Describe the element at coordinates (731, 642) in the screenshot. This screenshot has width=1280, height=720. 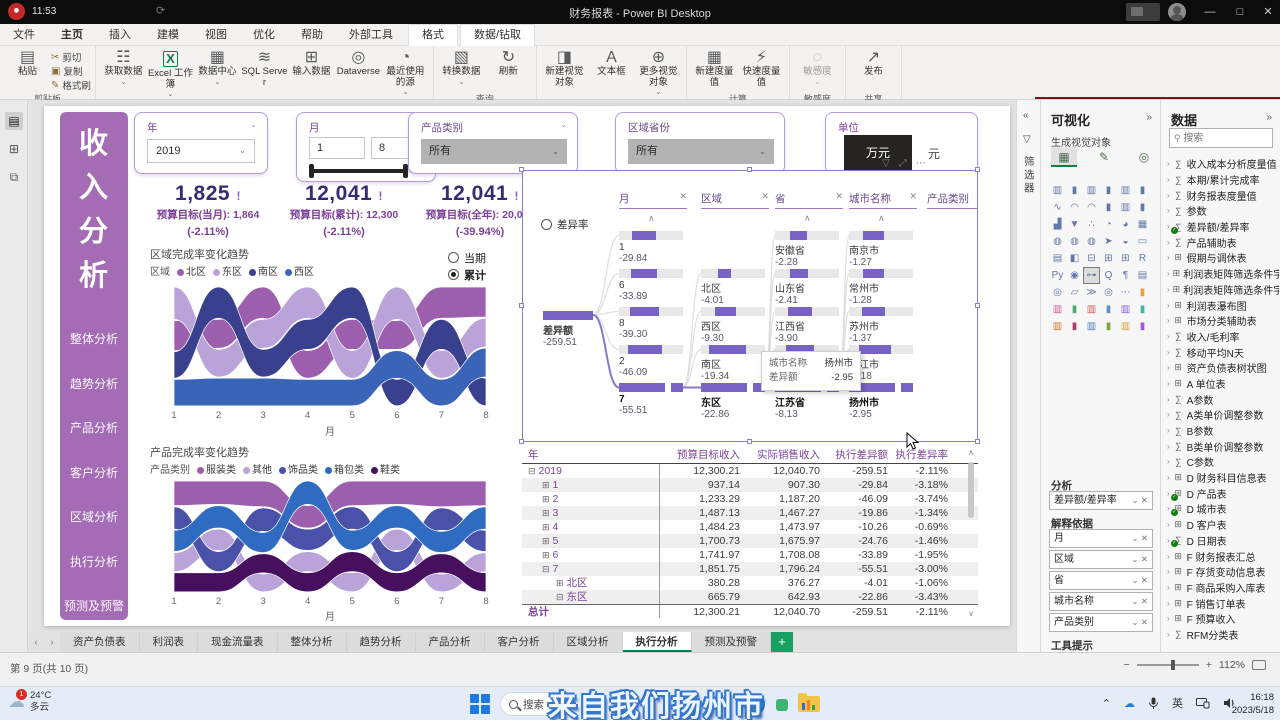
I see `page-tab-预测及预警: 预测及预警` at that location.